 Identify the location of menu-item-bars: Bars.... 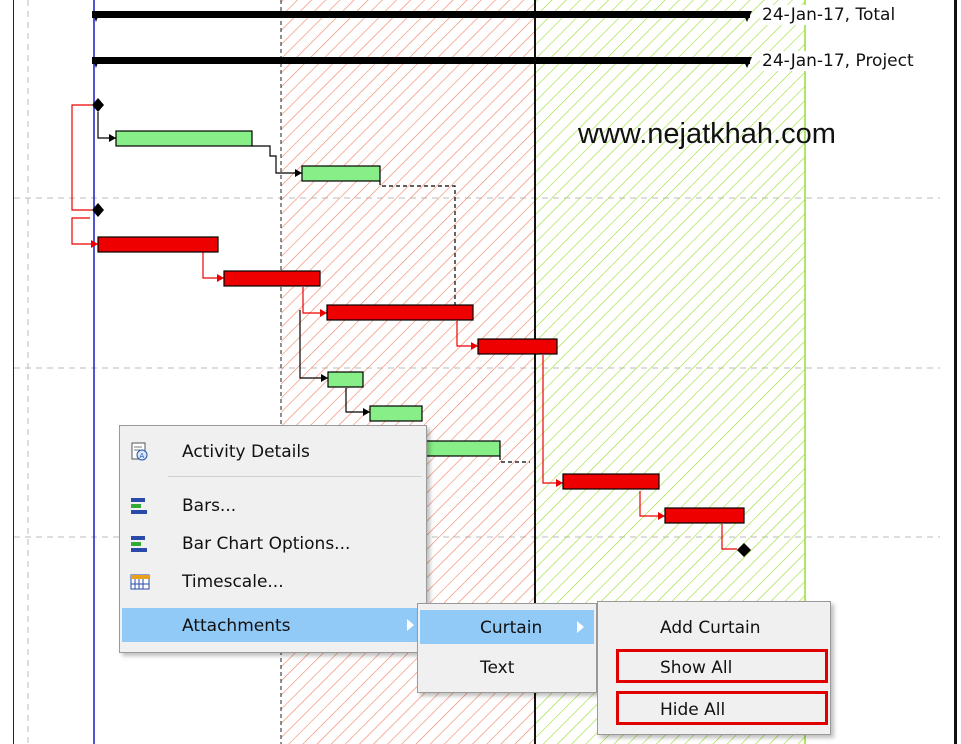
(273, 505).